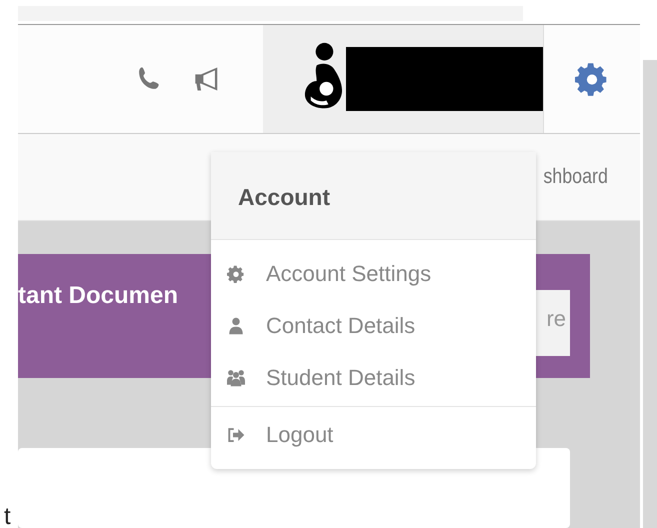 Image resolution: width=657 pixels, height=528 pixels. I want to click on user-menu-toggle, so click(403, 79).